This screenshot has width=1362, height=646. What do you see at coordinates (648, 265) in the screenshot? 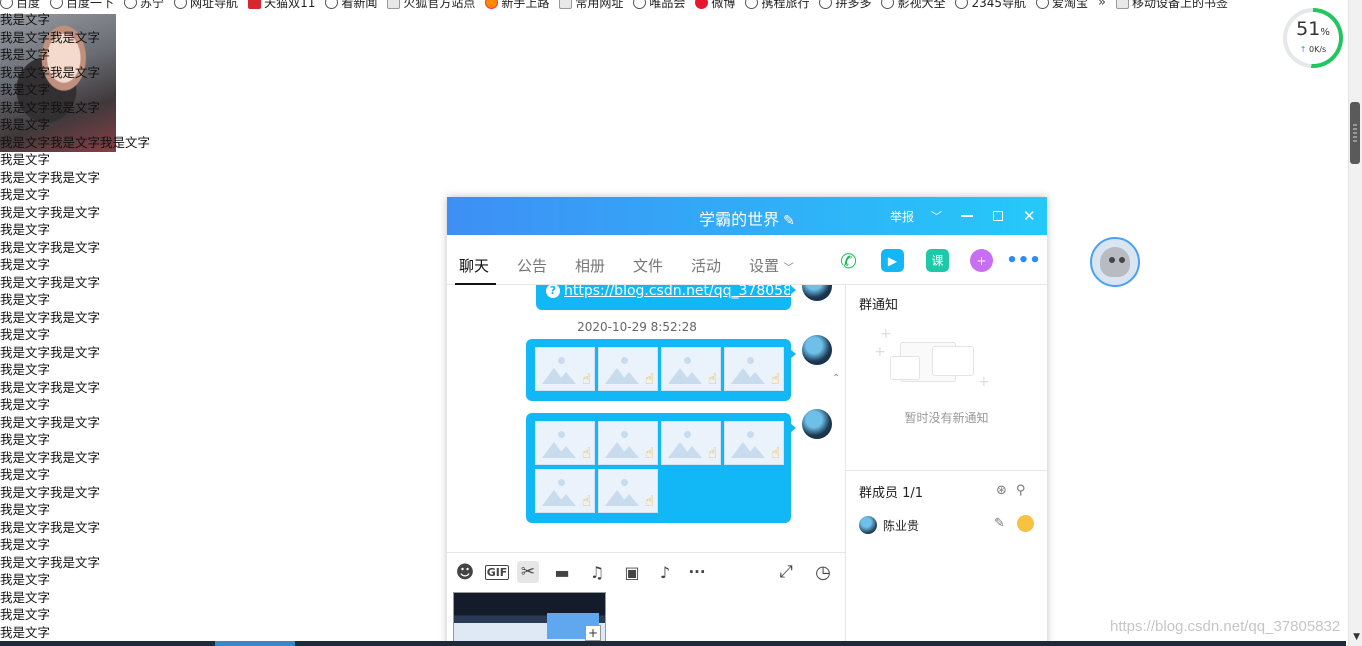
I see `tab-files: 文件` at bounding box center [648, 265].